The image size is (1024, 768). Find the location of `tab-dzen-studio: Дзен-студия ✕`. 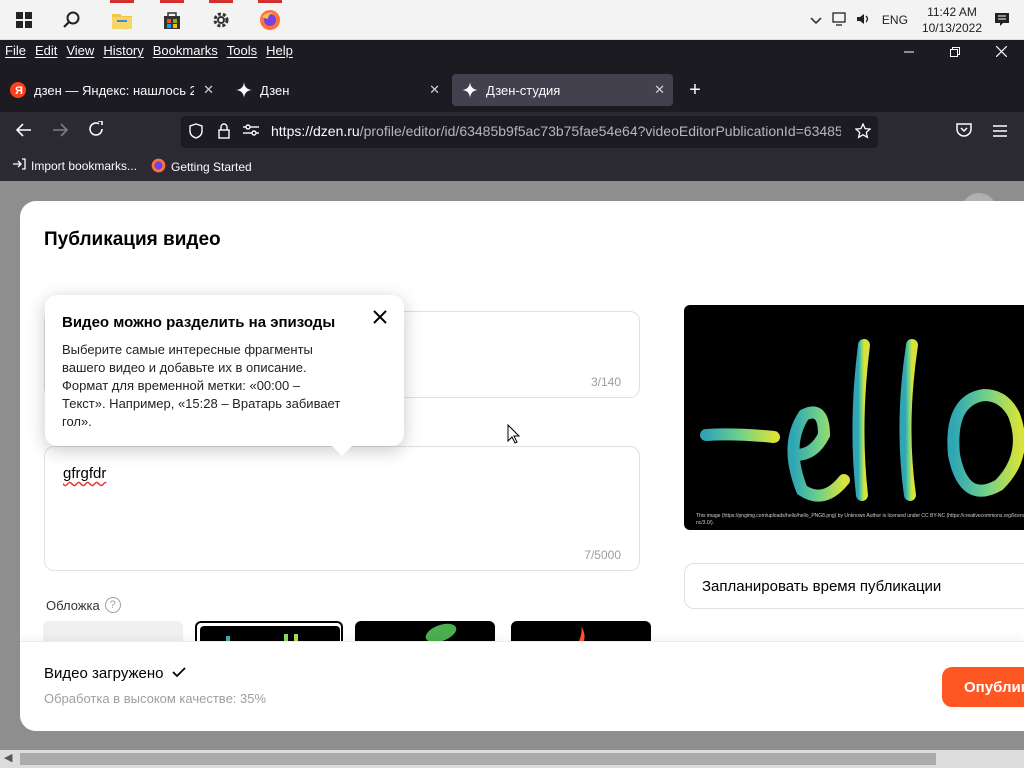

tab-dzen-studio: Дзен-студия ✕ is located at coordinates (562, 90).